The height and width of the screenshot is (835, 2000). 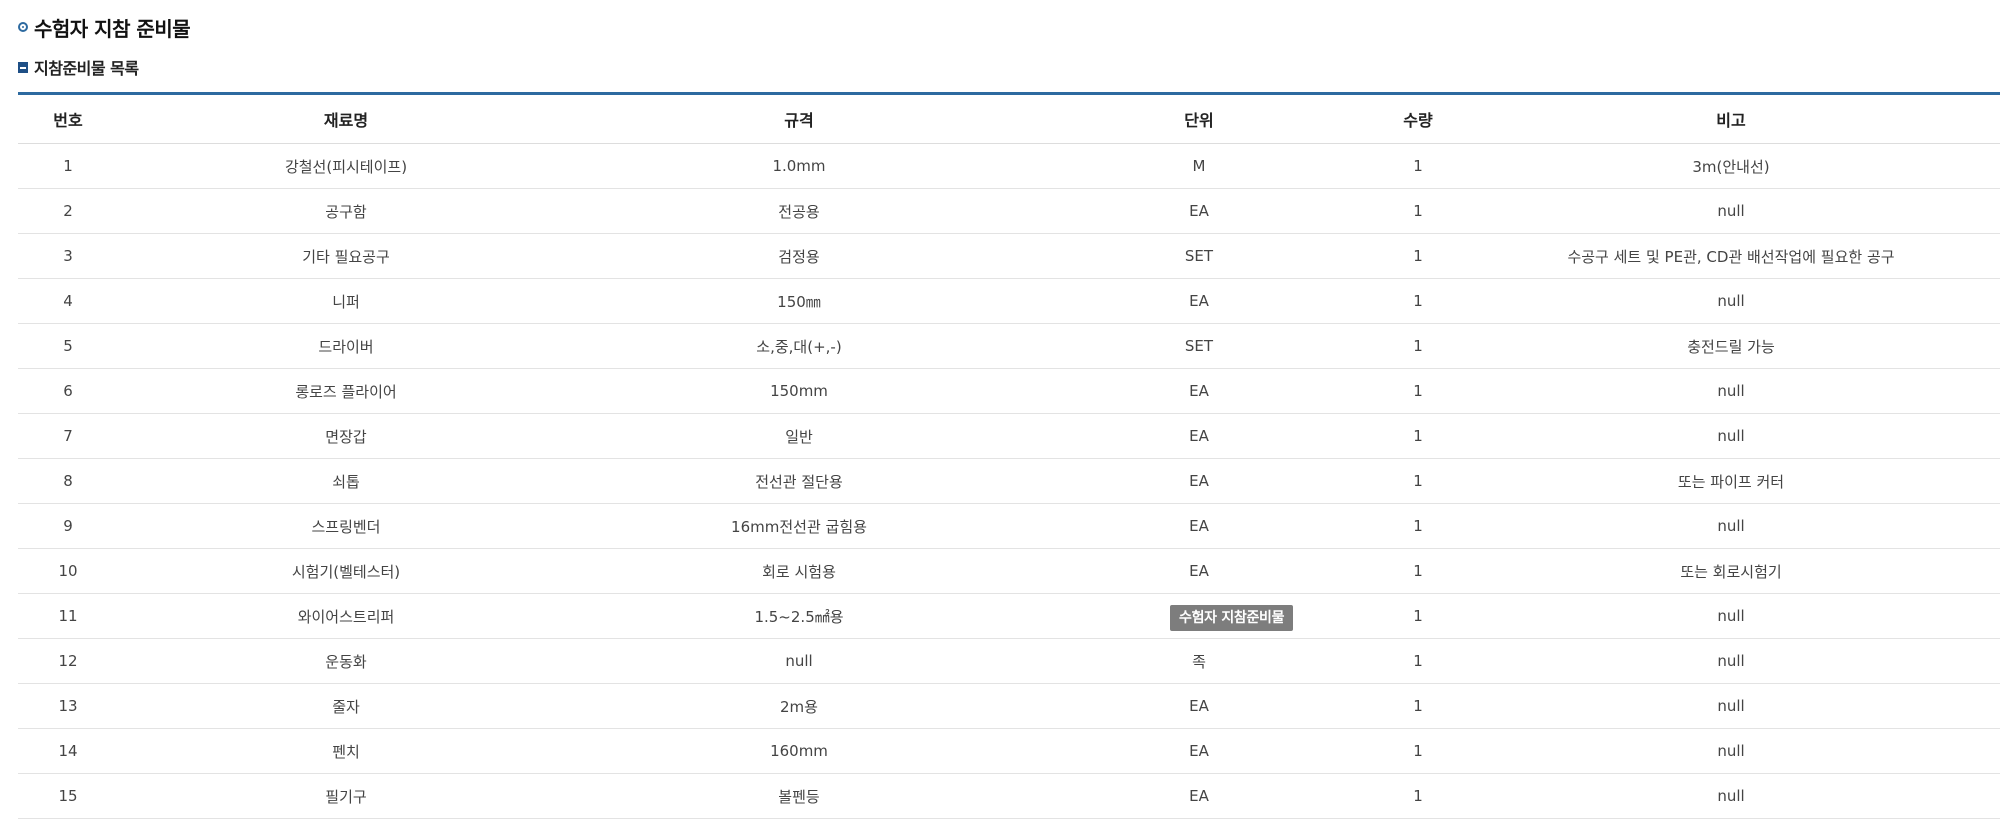 What do you see at coordinates (799, 526) in the screenshot?
I see `cell-spec: 16mm전선관 굽힘용` at bounding box center [799, 526].